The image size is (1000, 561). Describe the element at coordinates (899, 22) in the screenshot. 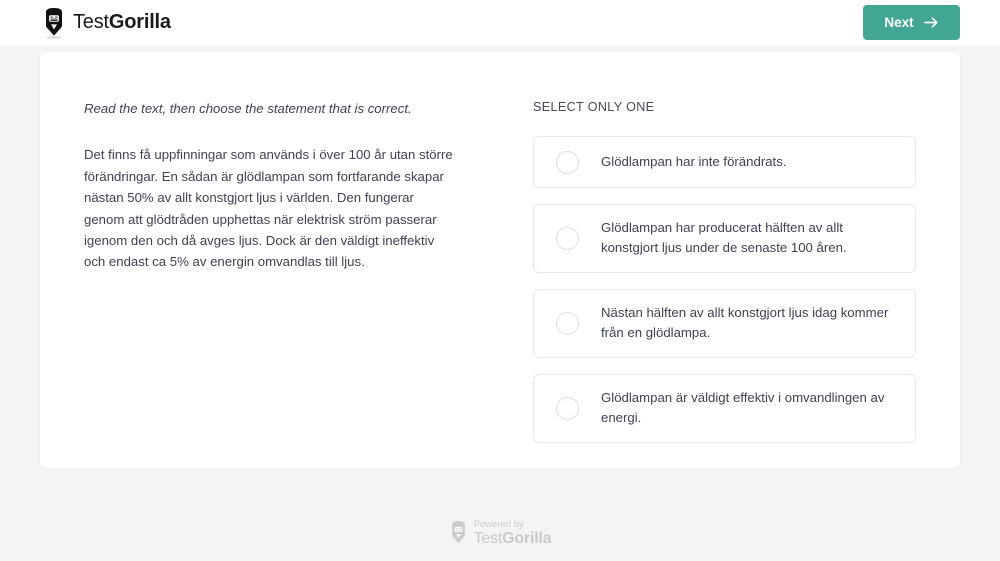

I see `next-button-label: Next` at that location.